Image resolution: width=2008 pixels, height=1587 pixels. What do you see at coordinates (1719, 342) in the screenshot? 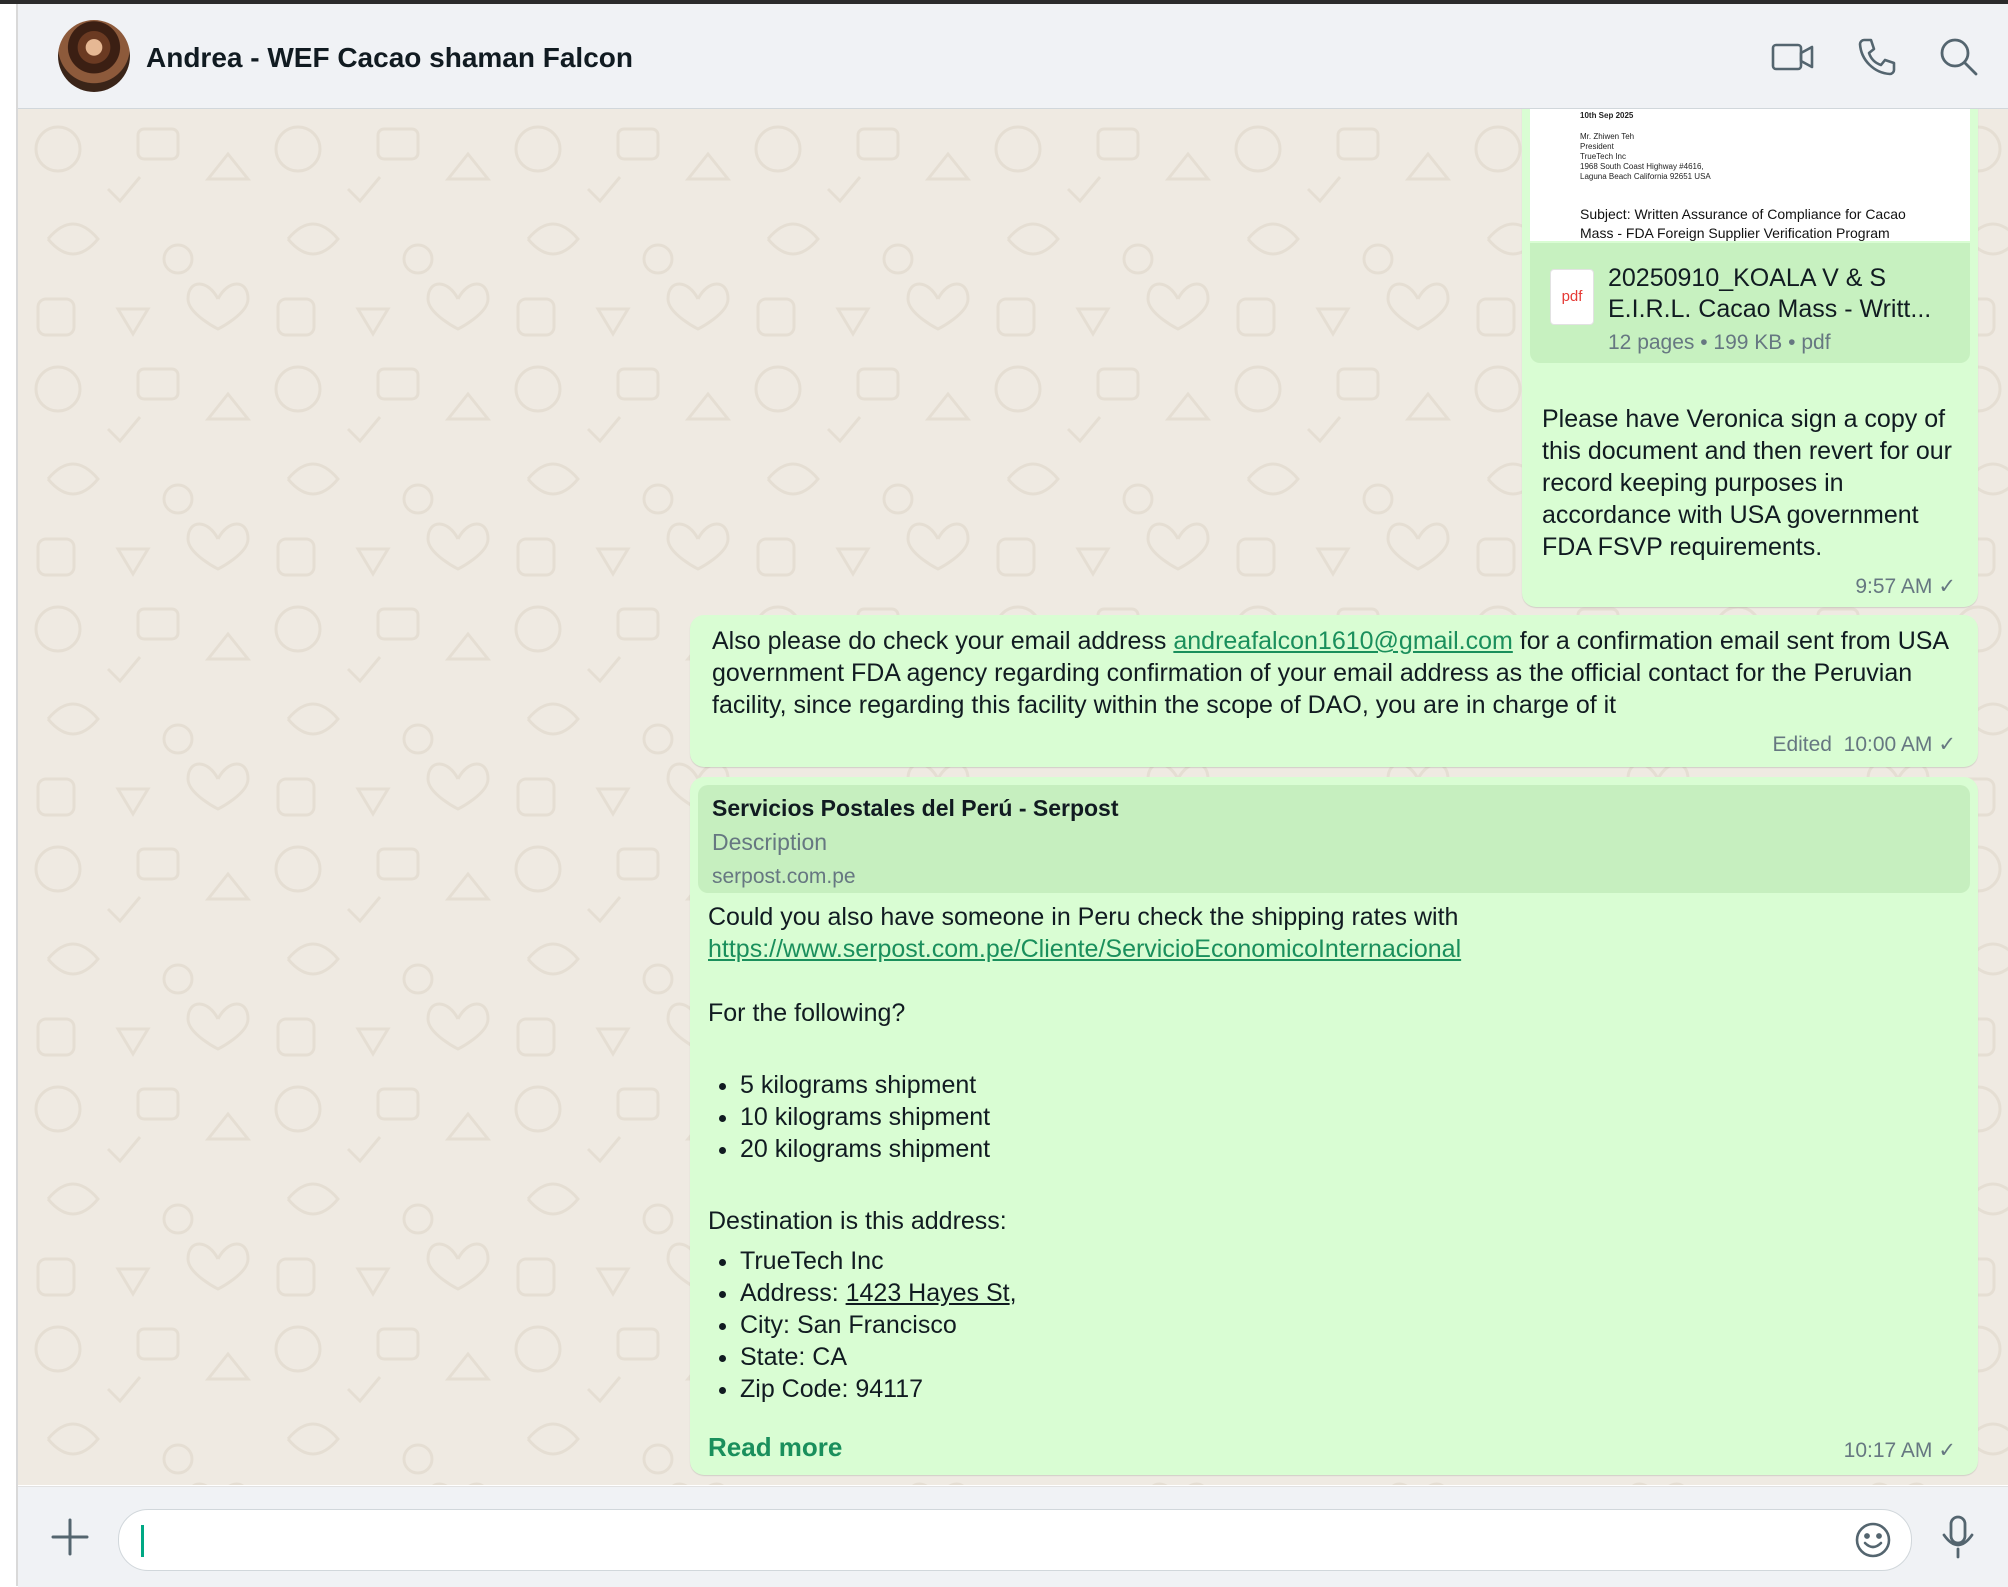
I see `document-file-info: 12 pages • 199 KB • pdf` at bounding box center [1719, 342].